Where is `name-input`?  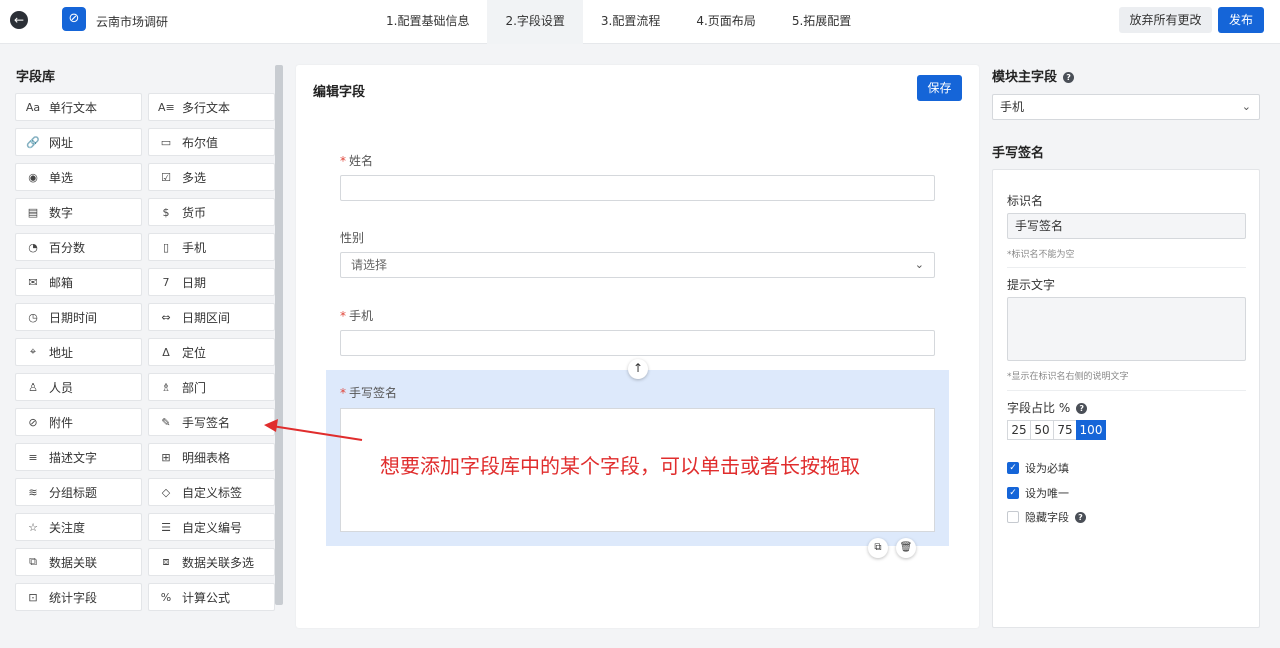 name-input is located at coordinates (637, 188).